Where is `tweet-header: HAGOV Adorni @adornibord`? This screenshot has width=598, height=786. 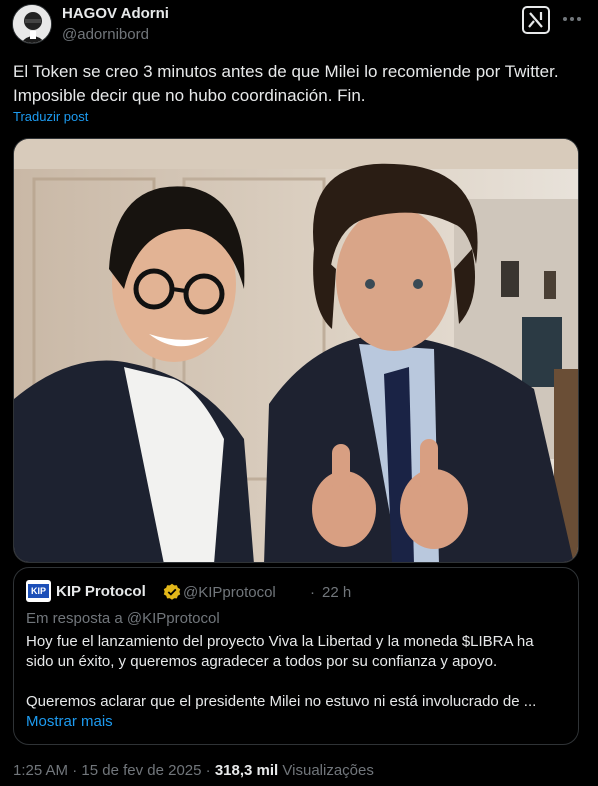
tweet-header: HAGOV Adorni @adornibord is located at coordinates (300, 25).